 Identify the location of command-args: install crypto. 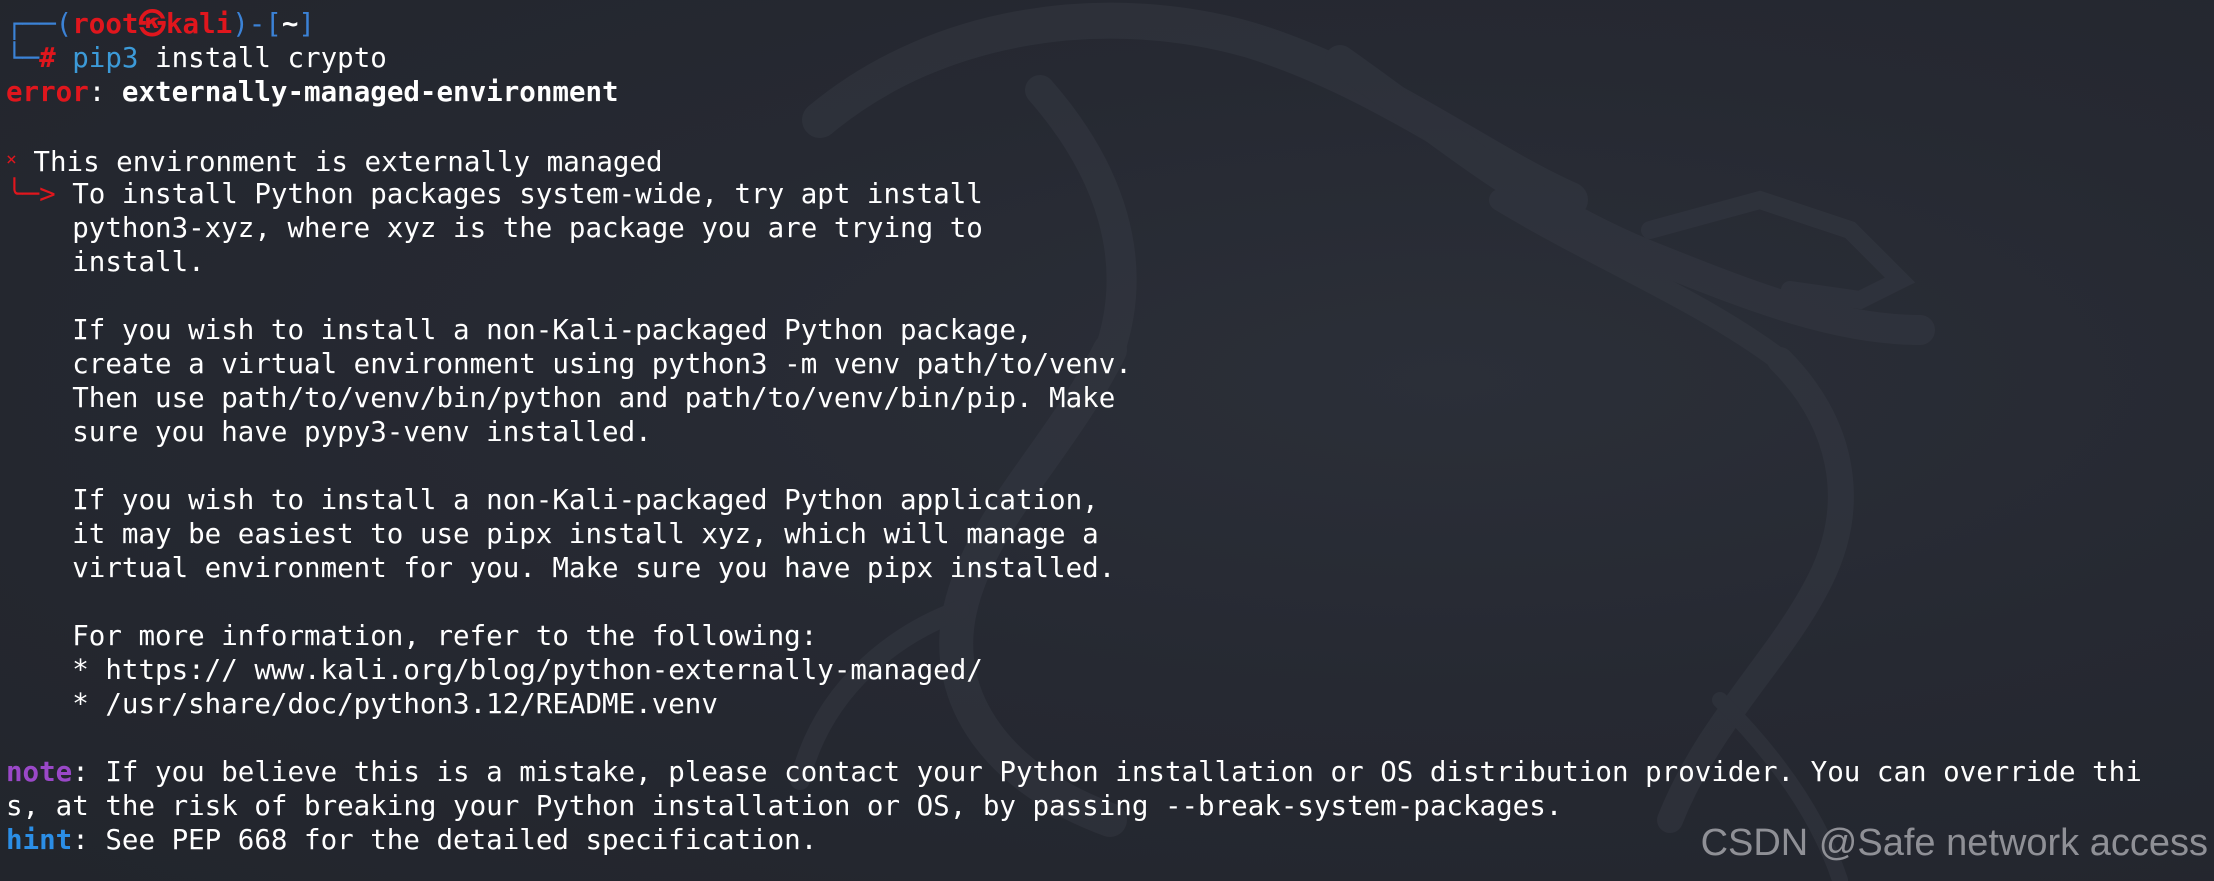
(262, 58).